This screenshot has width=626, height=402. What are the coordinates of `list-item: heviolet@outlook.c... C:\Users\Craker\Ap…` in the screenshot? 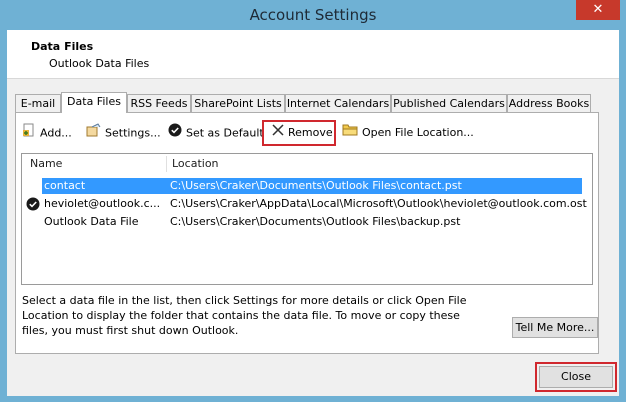 It's located at (307, 204).